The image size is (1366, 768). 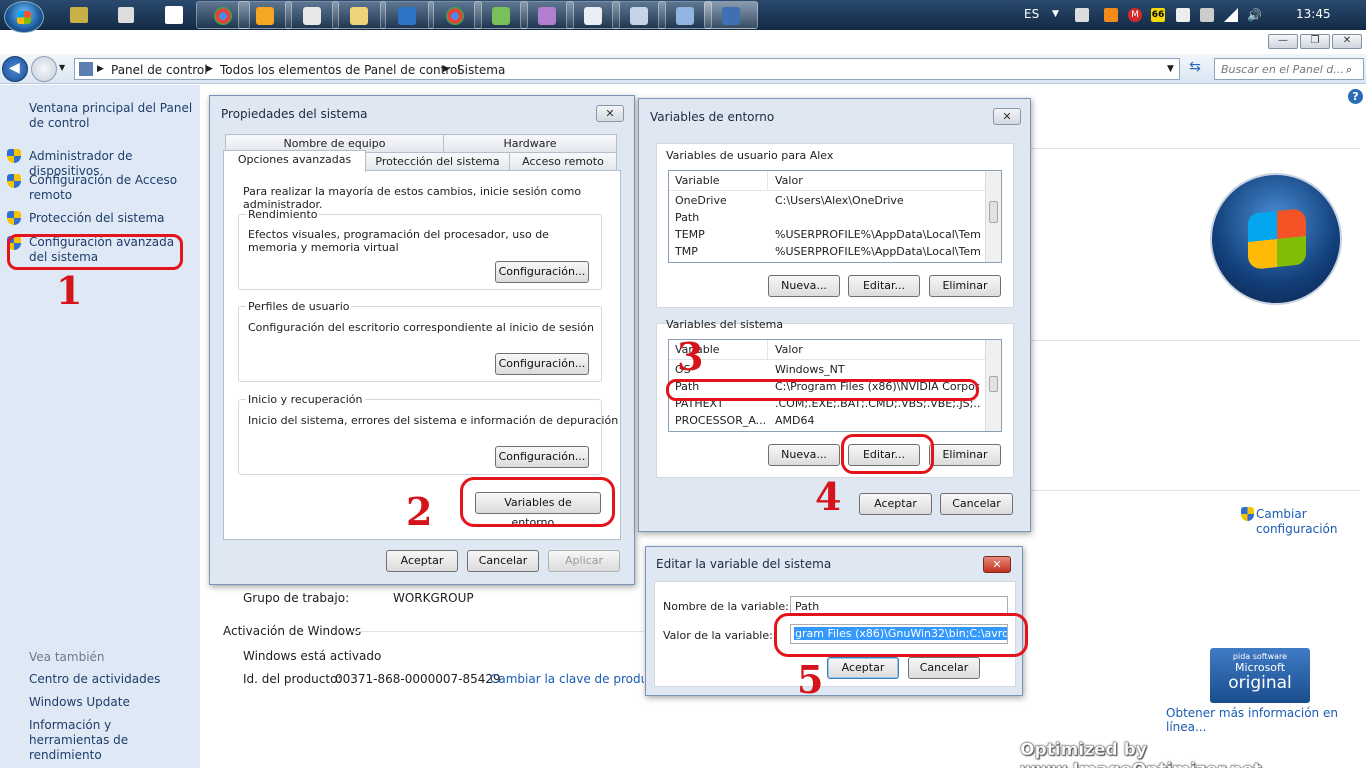 I want to click on col-variable: Variable, so click(x=697, y=180).